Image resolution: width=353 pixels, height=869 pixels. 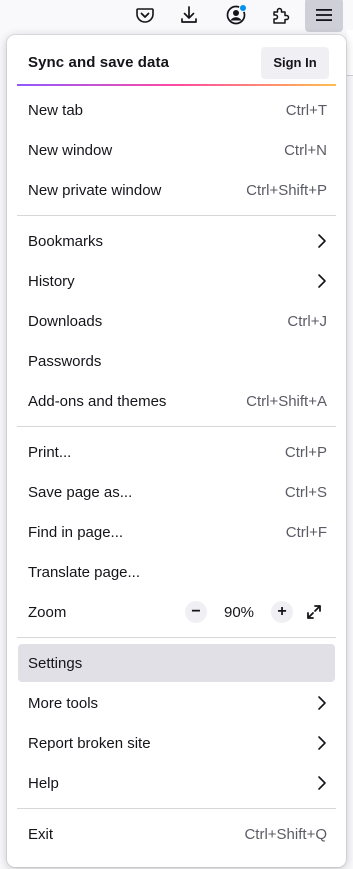 What do you see at coordinates (307, 321) in the screenshot?
I see `menu-item-shortcut: Ctrl+J` at bounding box center [307, 321].